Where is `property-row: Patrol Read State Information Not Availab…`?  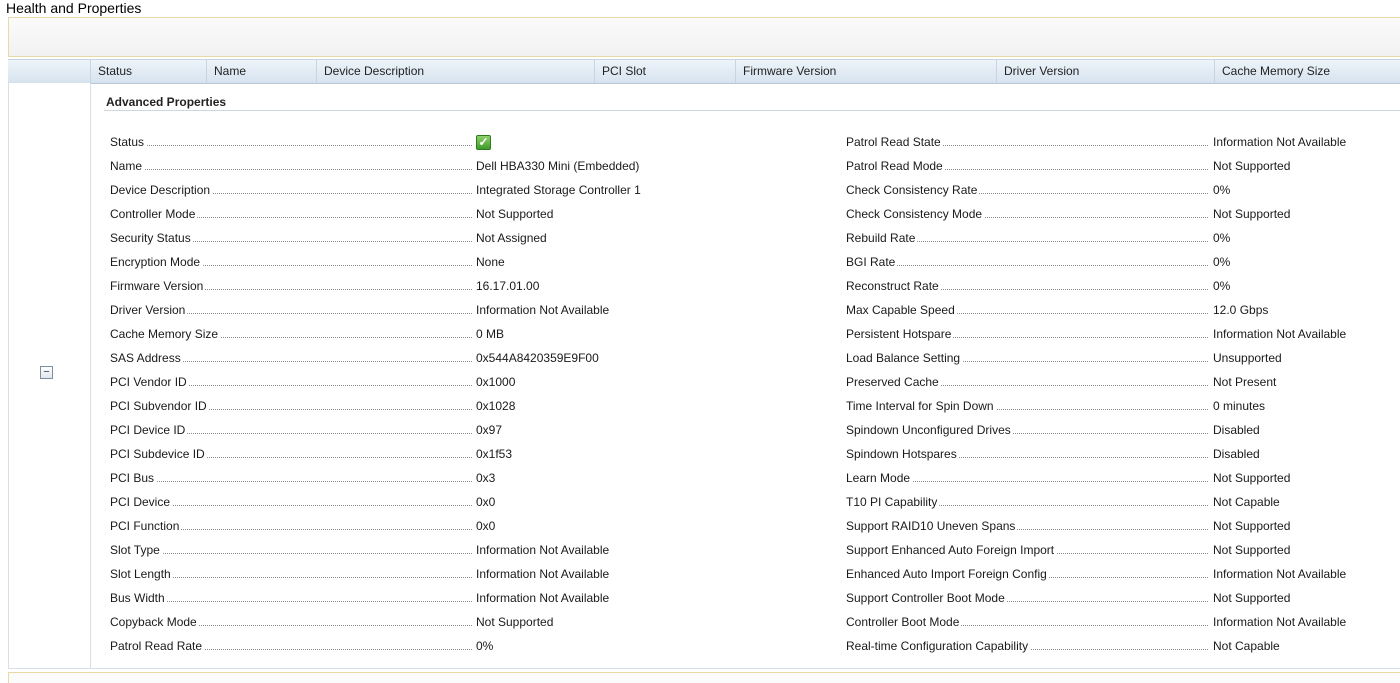 property-row: Patrol Read State Information Not Availab… is located at coordinates (1123, 146).